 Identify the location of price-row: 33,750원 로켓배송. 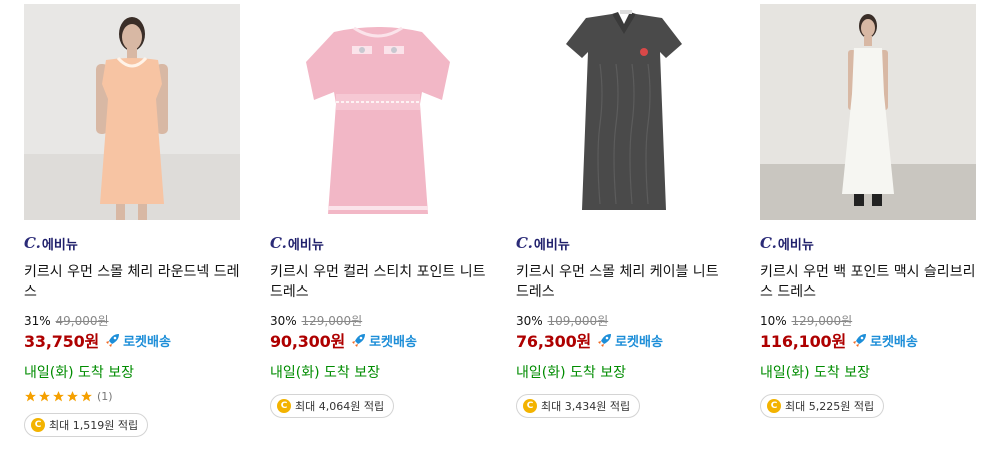
(132, 340).